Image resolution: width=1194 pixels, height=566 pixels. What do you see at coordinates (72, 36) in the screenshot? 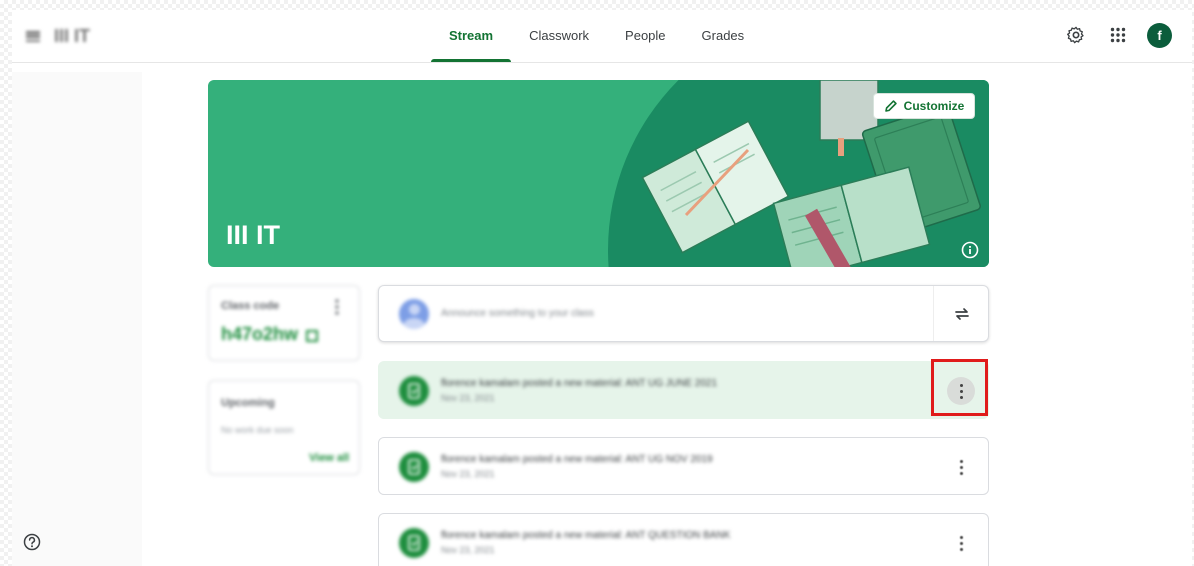
I see `class-name-header: III IT` at bounding box center [72, 36].